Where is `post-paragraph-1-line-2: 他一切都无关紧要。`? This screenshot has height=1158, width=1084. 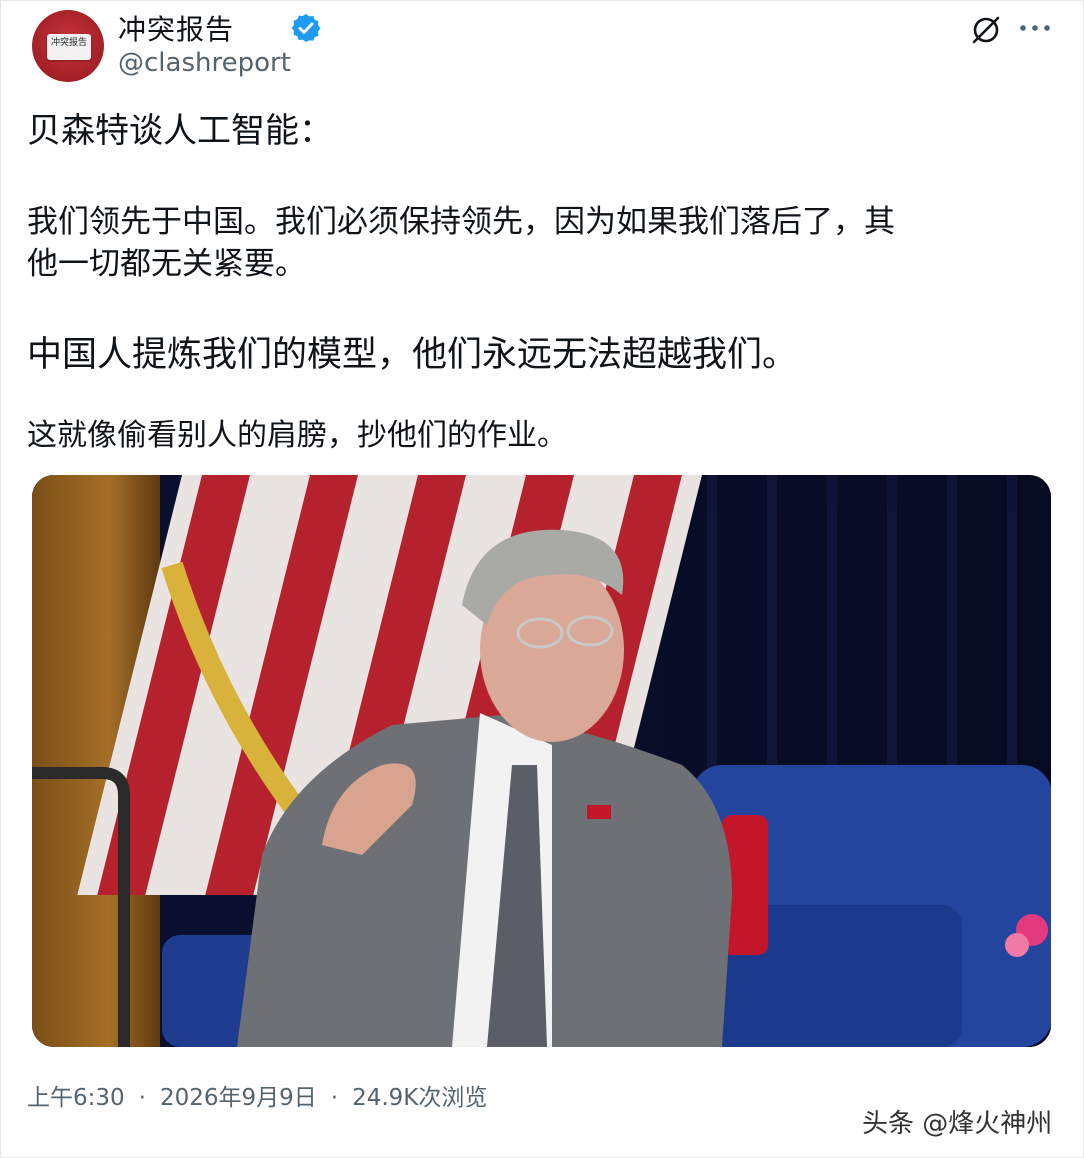 post-paragraph-1-line-2: 他一切都无关紧要。 is located at coordinates (166, 264).